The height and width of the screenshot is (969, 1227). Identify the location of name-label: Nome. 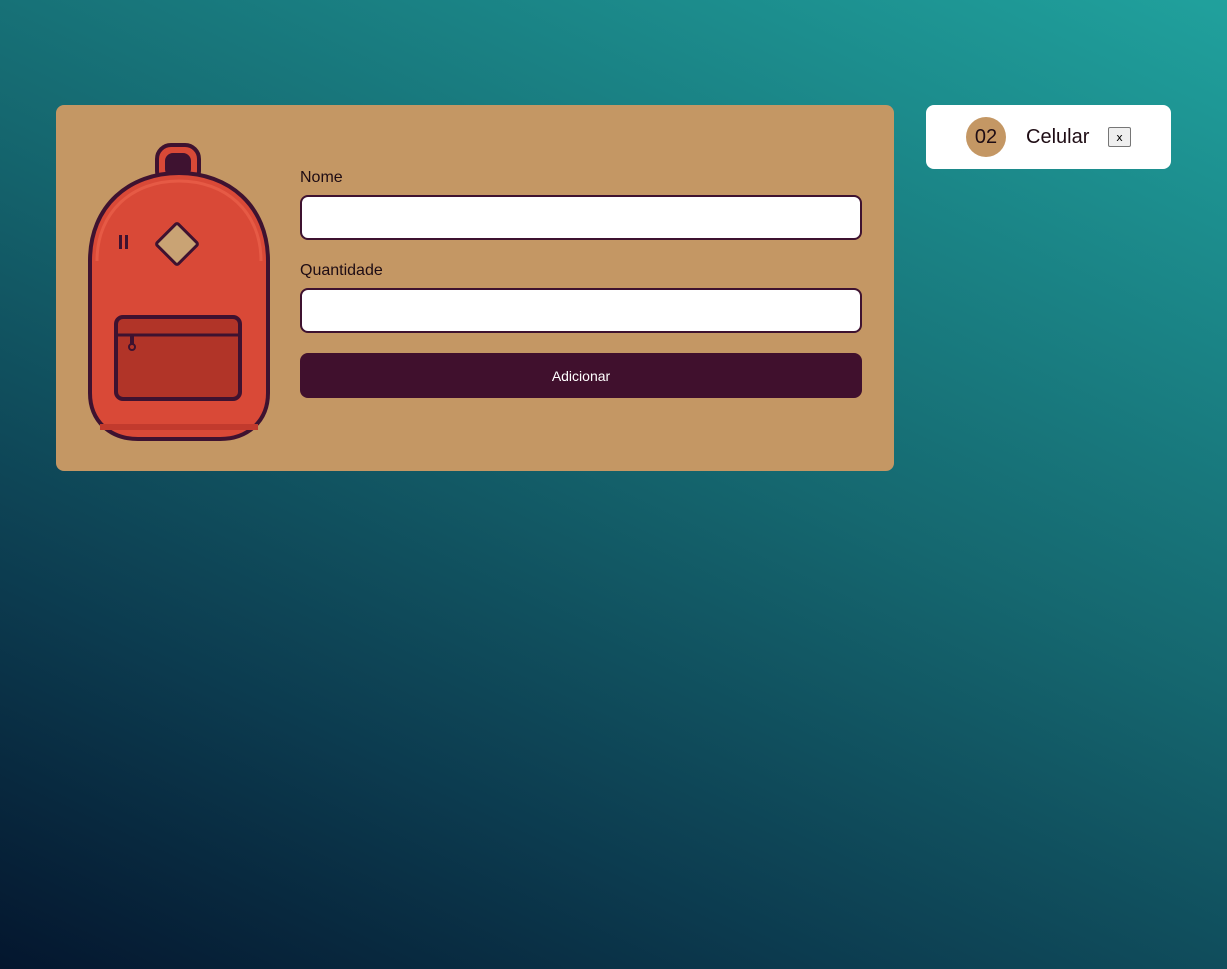
(321, 177).